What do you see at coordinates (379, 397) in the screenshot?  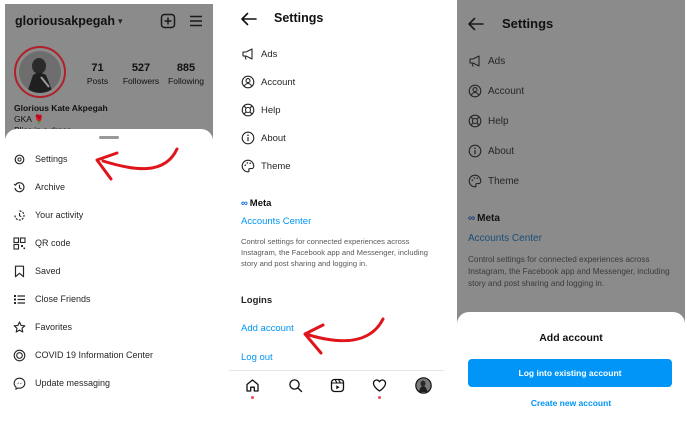 I see `activity-notification-dot` at bounding box center [379, 397].